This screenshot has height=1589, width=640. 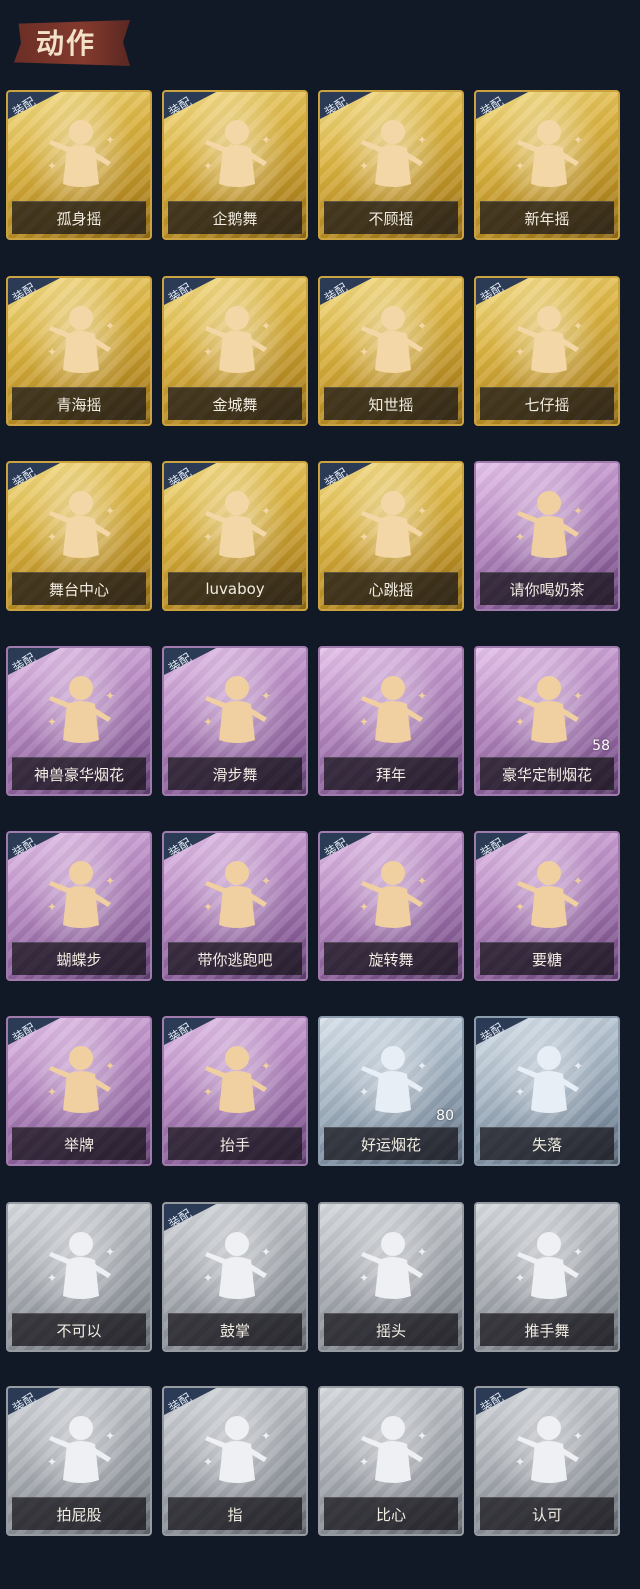 I want to click on emote-card: ✦ ✦ 鼓掌 装配, so click(x=235, y=1277).